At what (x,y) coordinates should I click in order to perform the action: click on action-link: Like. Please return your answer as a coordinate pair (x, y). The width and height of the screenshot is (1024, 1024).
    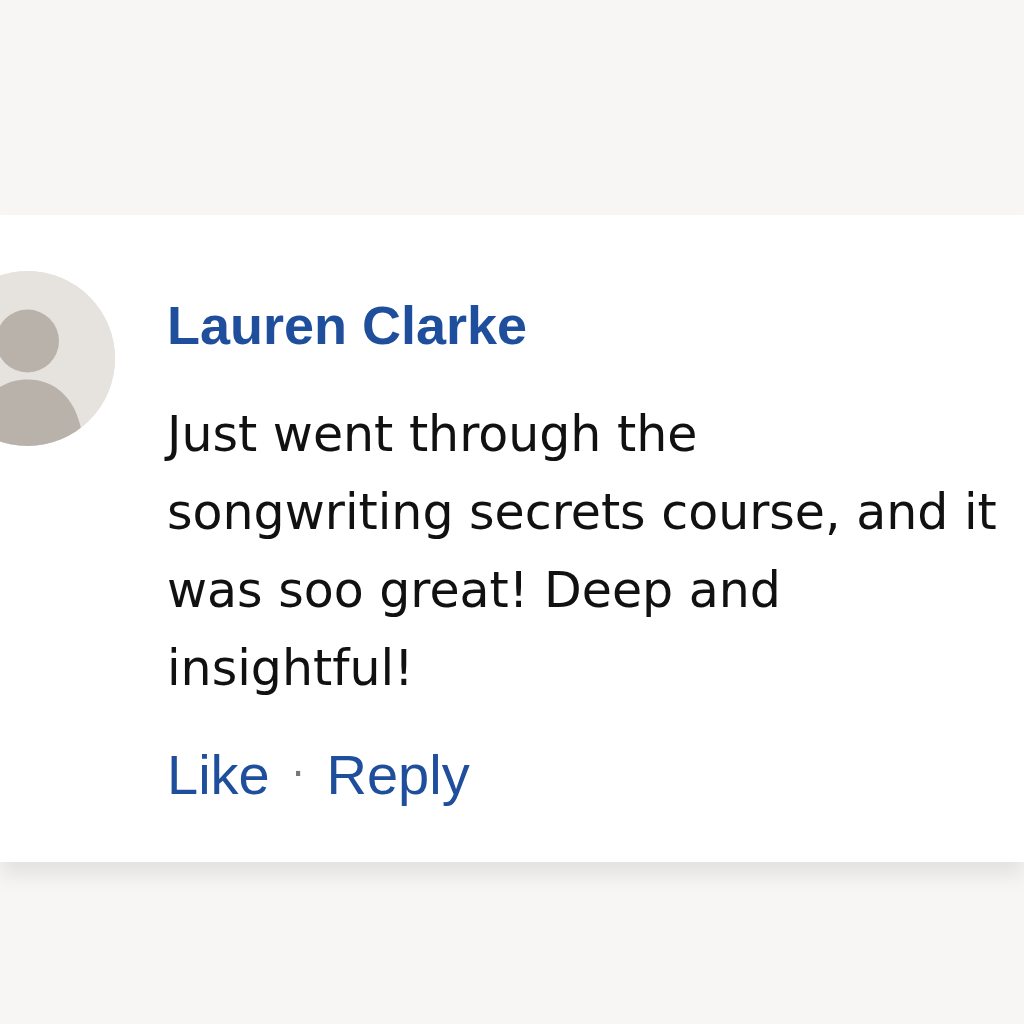
    Looking at the image, I should click on (218, 774).